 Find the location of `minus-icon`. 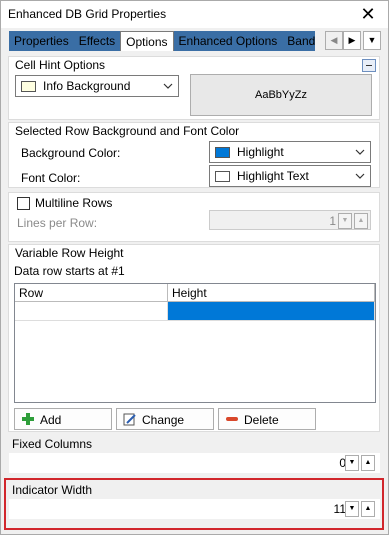

minus-icon is located at coordinates (232, 419).